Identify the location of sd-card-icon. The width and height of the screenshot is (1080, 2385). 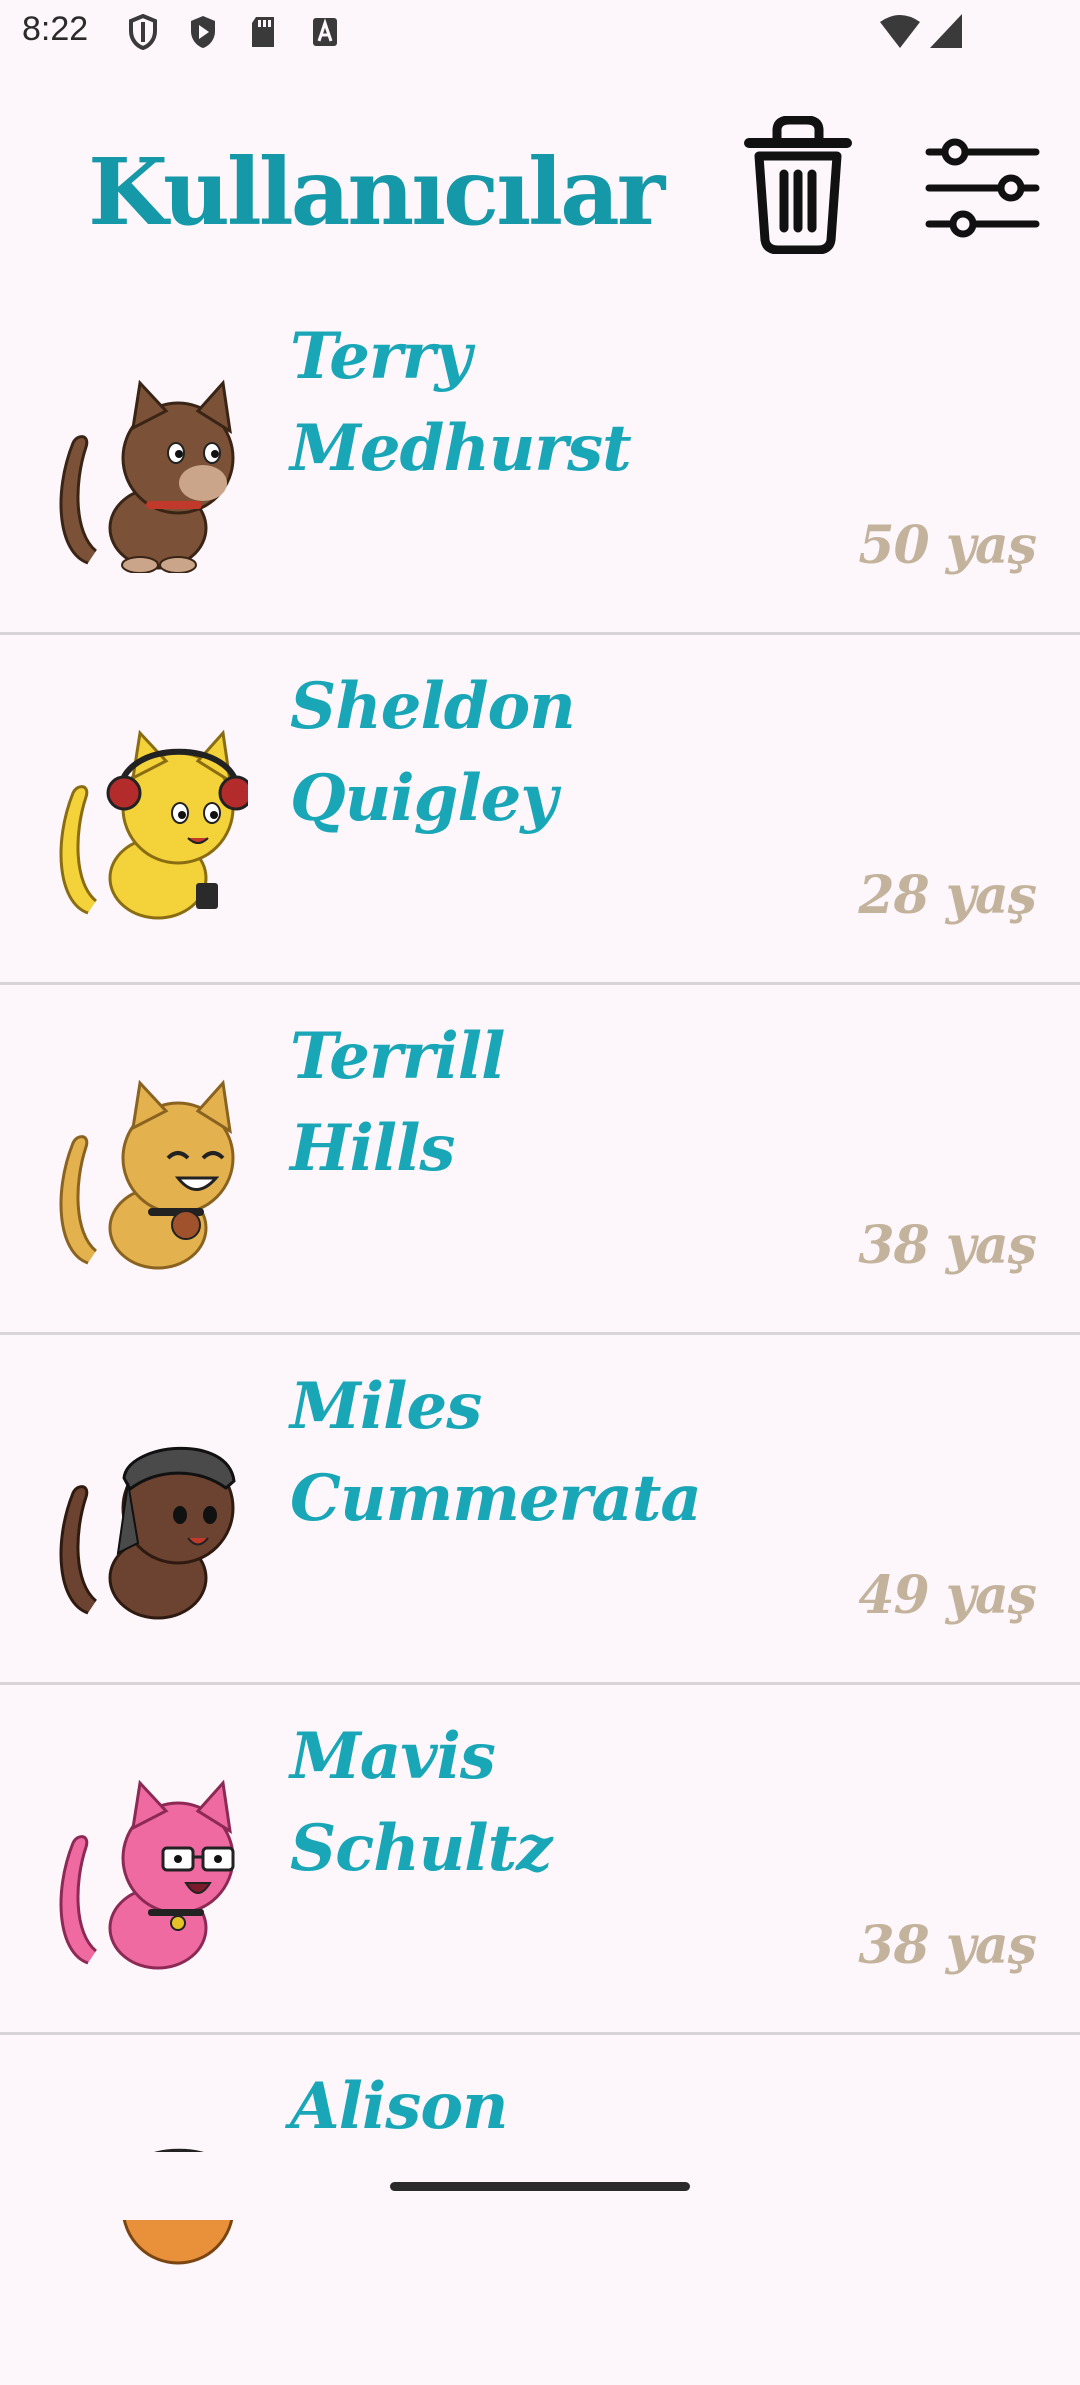
(263, 32).